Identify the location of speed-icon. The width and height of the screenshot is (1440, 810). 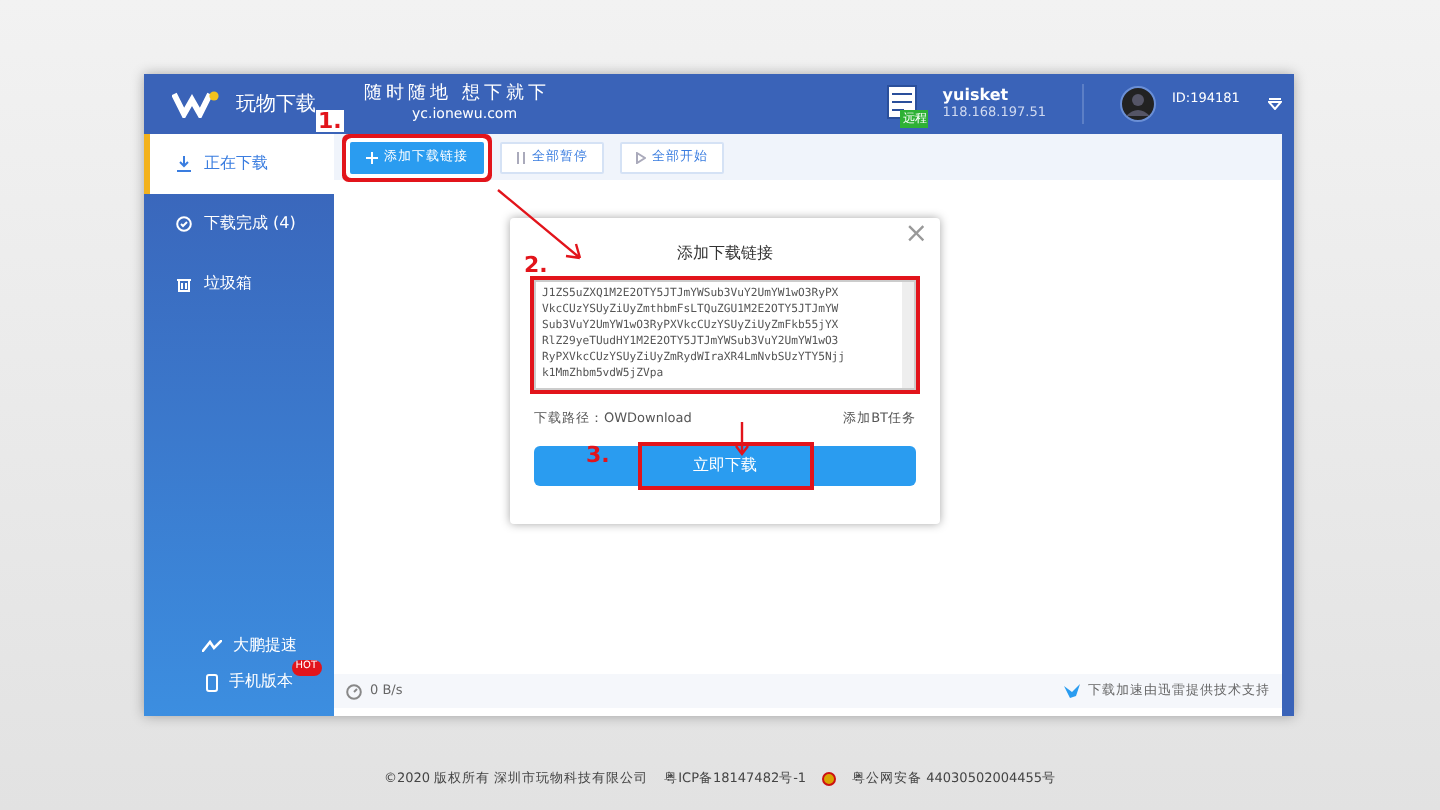
(211, 646).